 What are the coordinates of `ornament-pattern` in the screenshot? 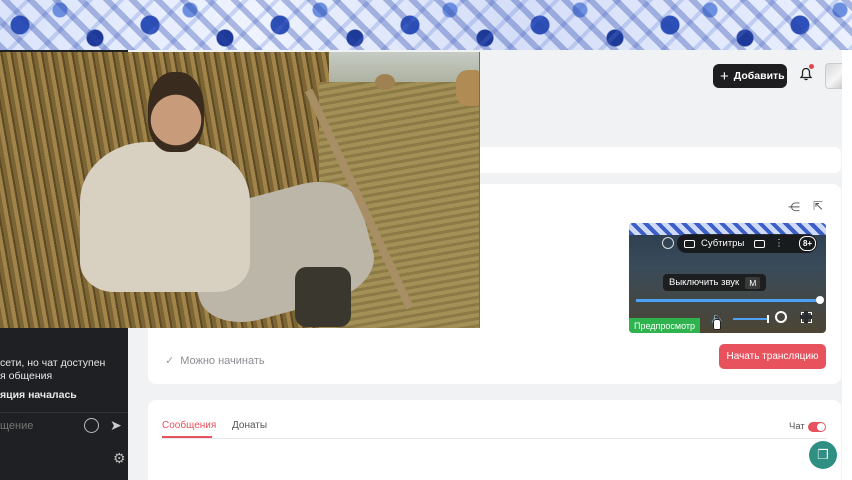 It's located at (426, 25).